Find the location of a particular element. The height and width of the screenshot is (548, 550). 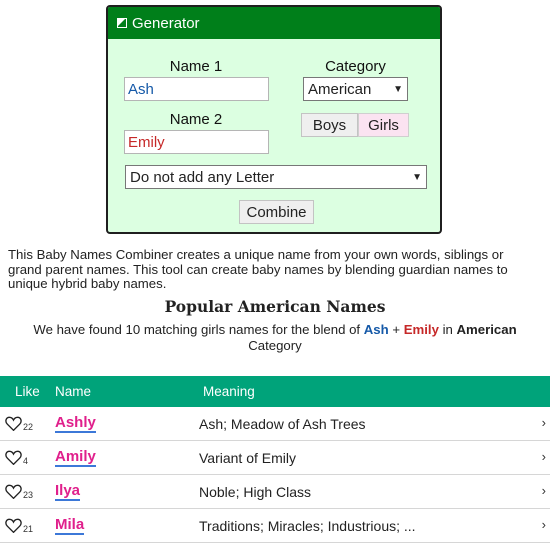

found-plus: + is located at coordinates (396, 329).